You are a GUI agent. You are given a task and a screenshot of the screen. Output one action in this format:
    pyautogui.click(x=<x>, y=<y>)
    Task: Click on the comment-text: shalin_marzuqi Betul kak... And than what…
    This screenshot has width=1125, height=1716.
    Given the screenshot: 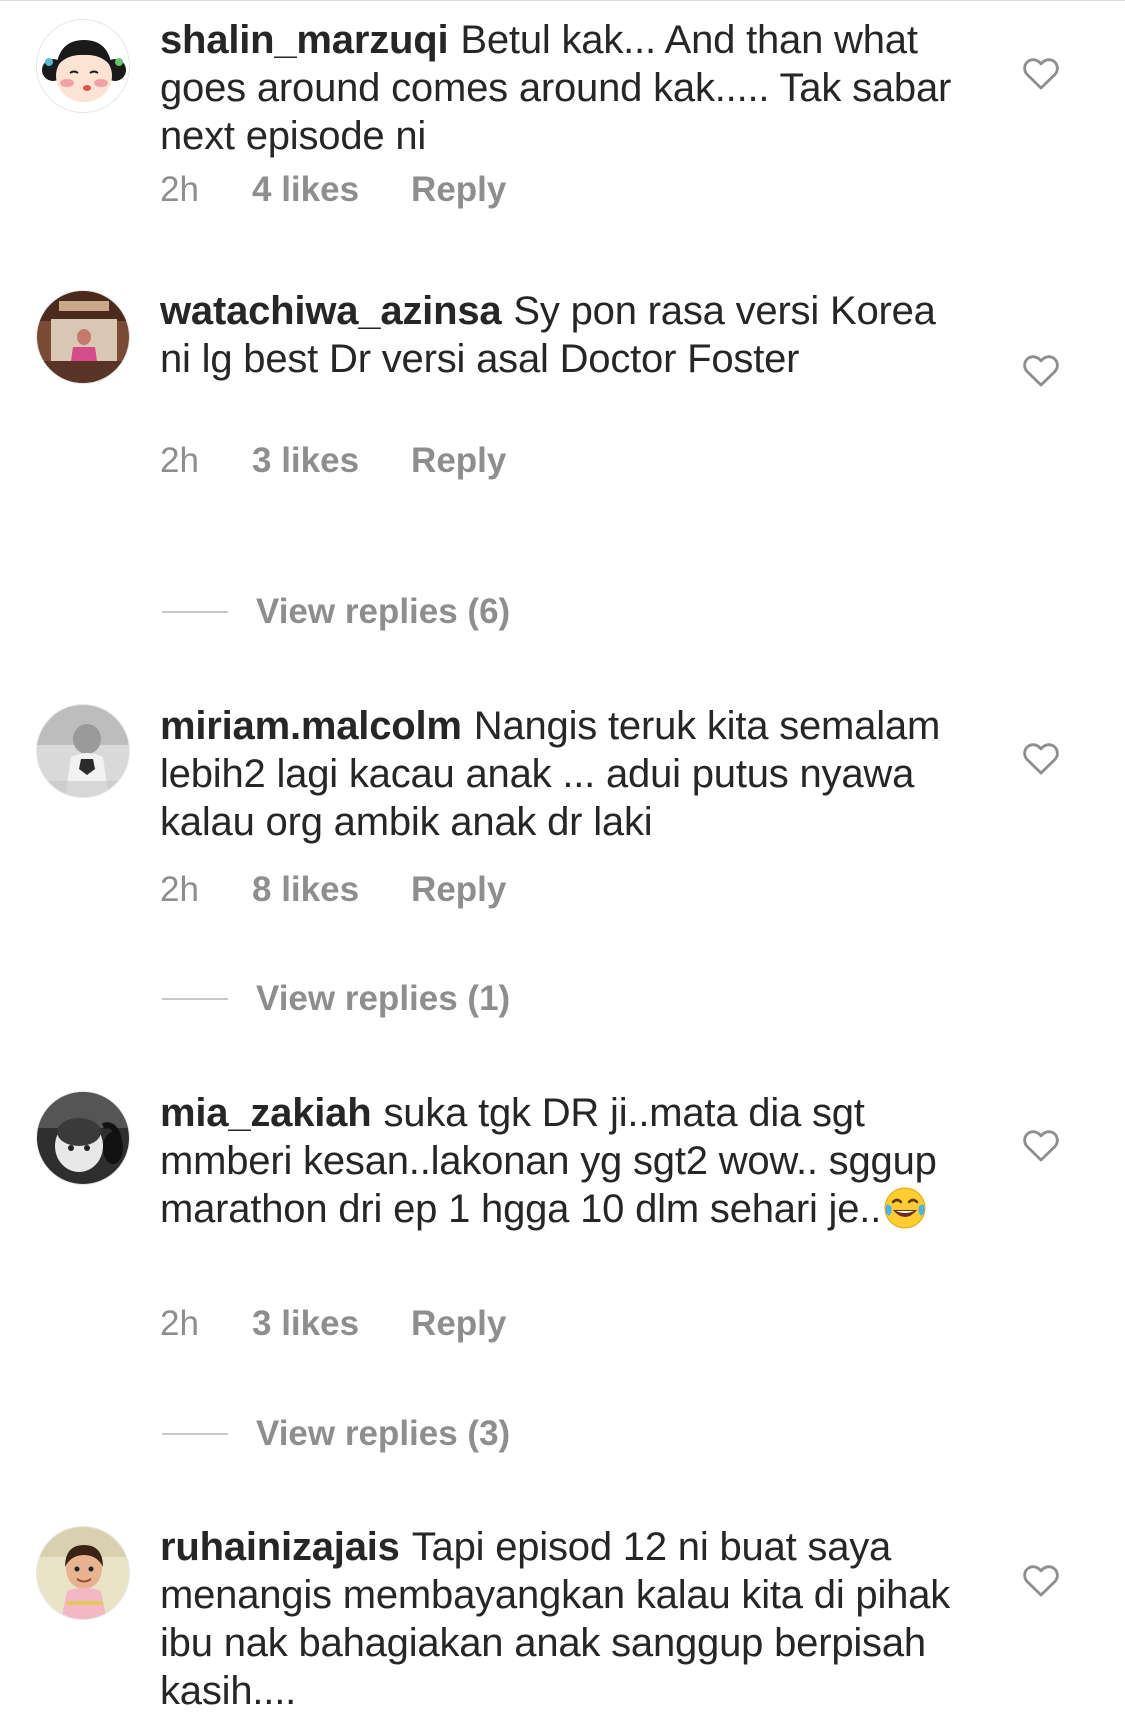 What is the action you would take?
    pyautogui.click(x=560, y=88)
    